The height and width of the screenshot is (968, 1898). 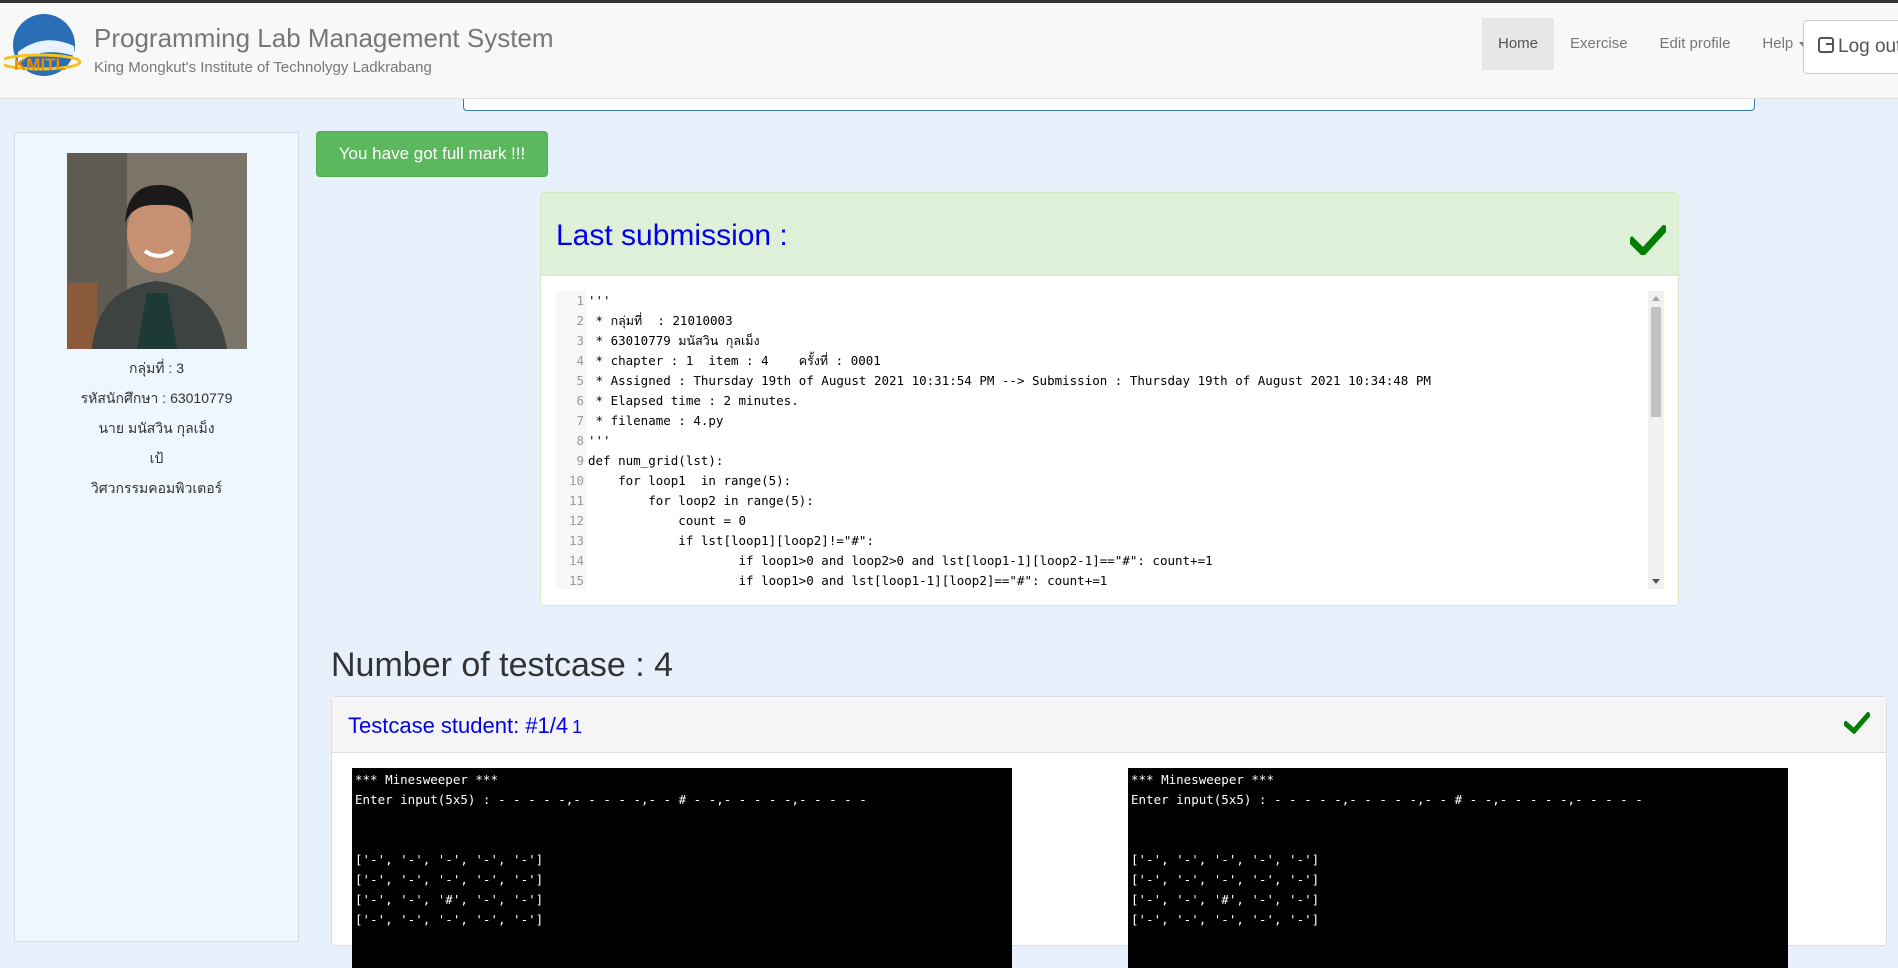 I want to click on code-line: 7 * filename : 4.py, so click(x=639, y=421).